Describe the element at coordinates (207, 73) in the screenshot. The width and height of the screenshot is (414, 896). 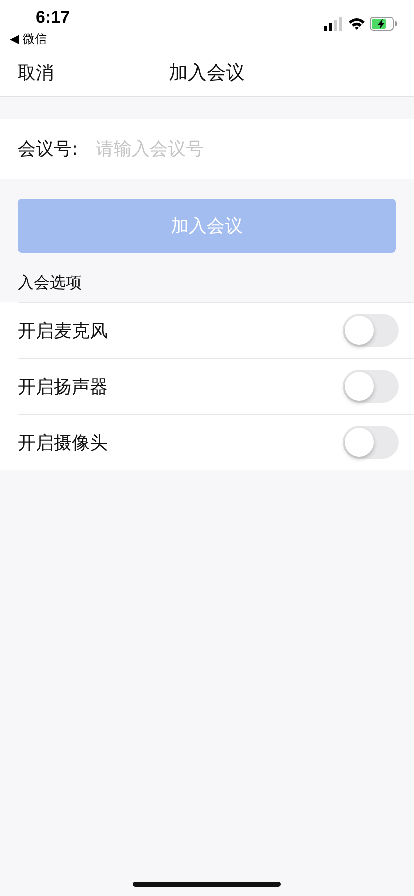
I see `page-title: 加入会议` at that location.